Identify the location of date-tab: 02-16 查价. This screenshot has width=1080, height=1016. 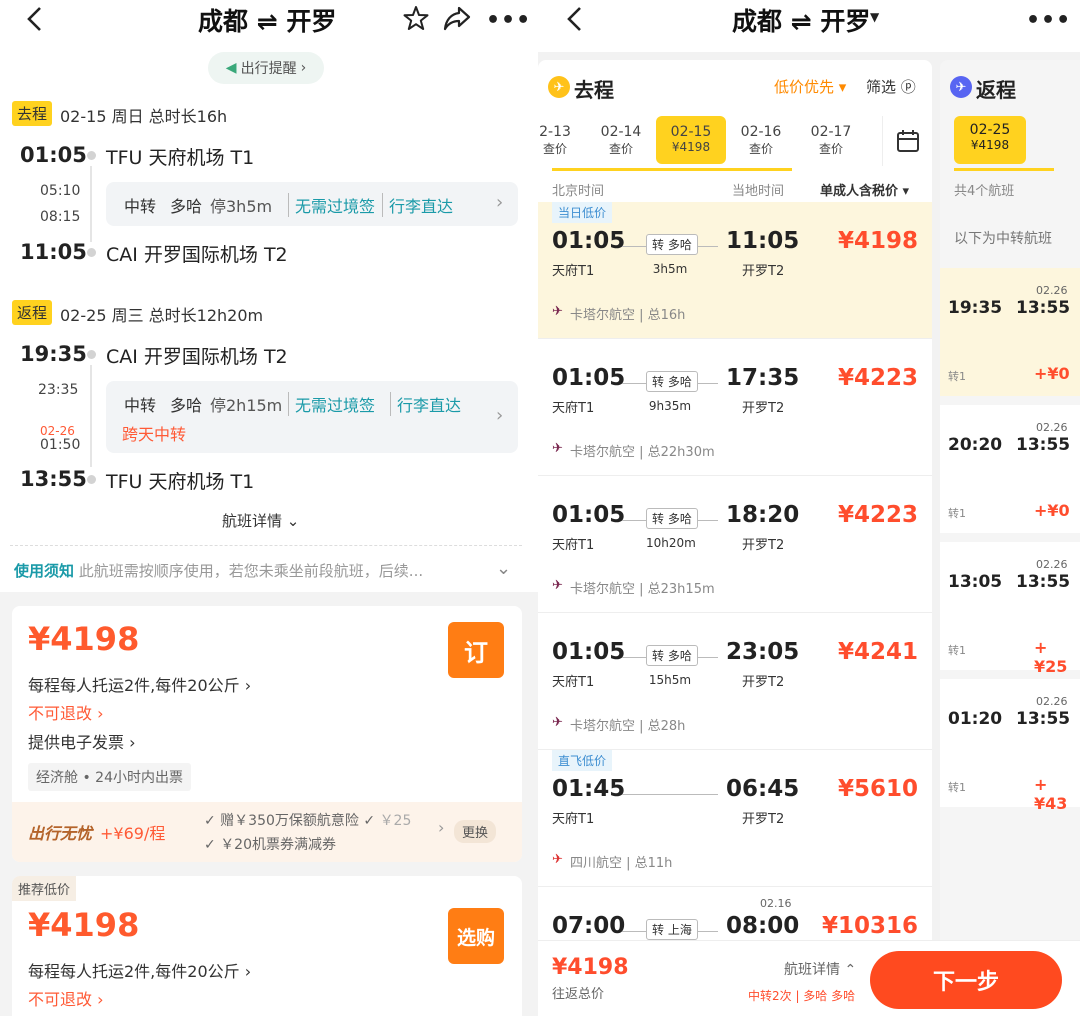
(761, 140).